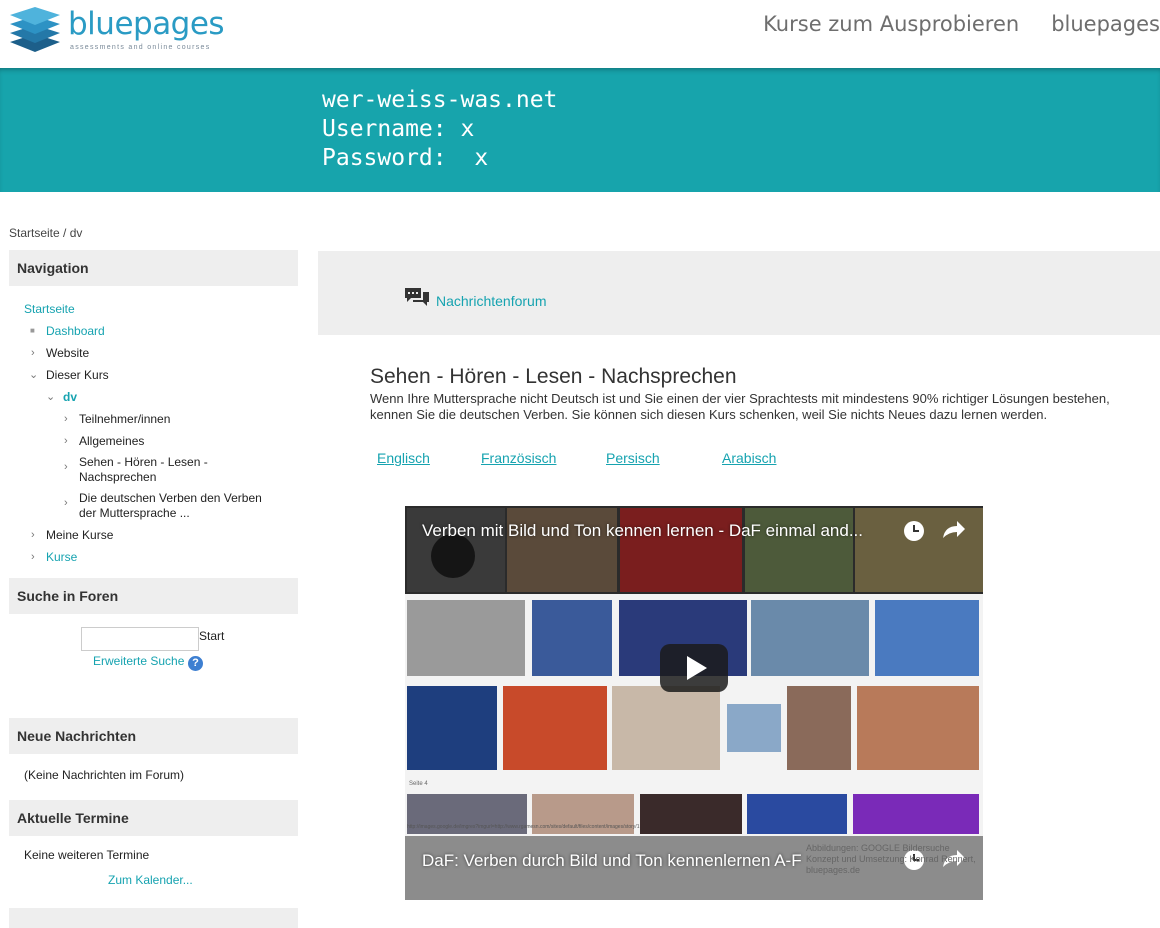 Image resolution: width=1160 pixels, height=928 pixels. What do you see at coordinates (211, 636) in the screenshot?
I see `forum-search-button: Start` at bounding box center [211, 636].